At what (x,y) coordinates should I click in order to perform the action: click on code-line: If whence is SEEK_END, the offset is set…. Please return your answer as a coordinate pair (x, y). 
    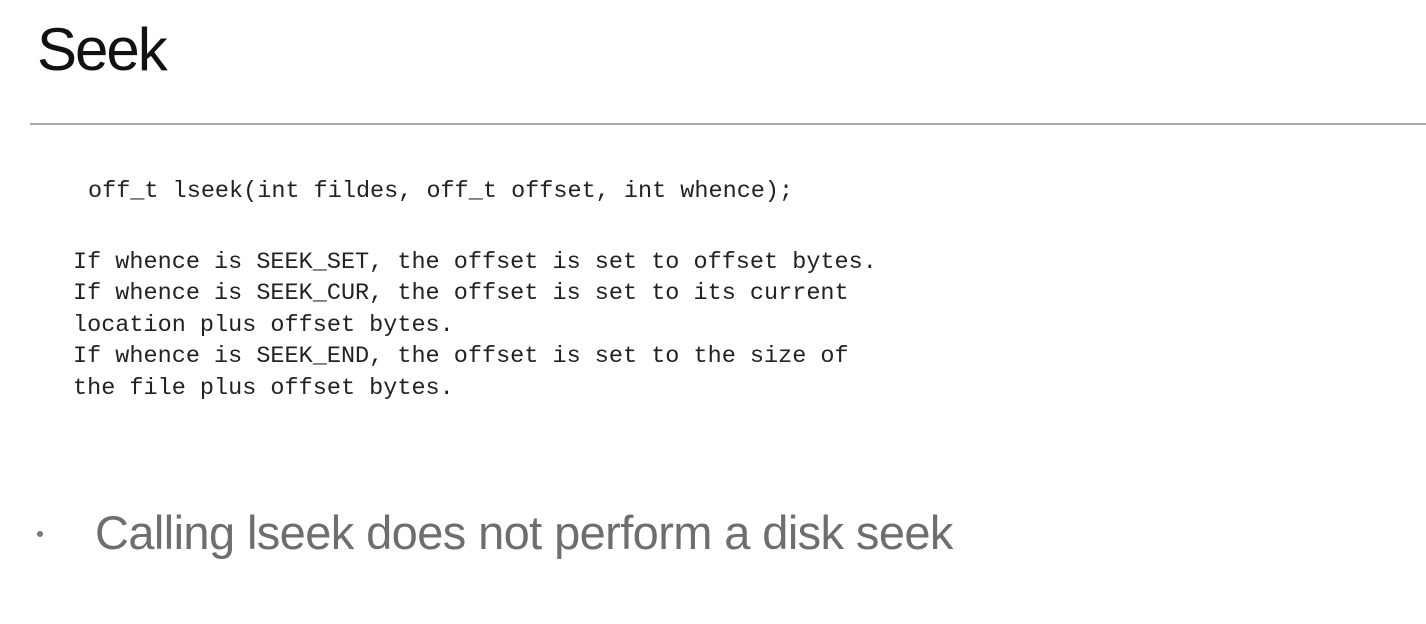
    Looking at the image, I should click on (461, 356).